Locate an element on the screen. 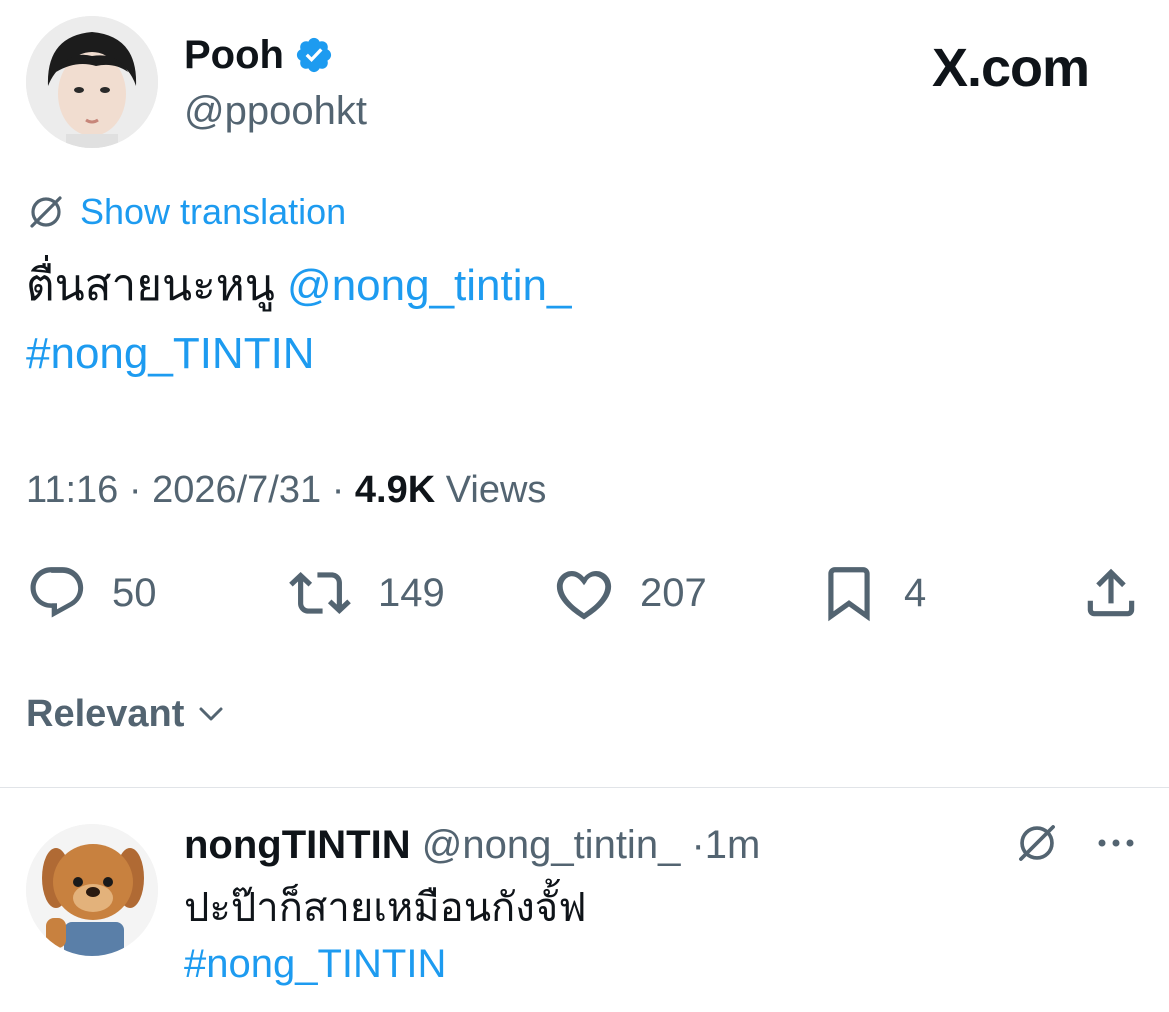  reply-author-name: nongTINTIN is located at coordinates (297, 845).